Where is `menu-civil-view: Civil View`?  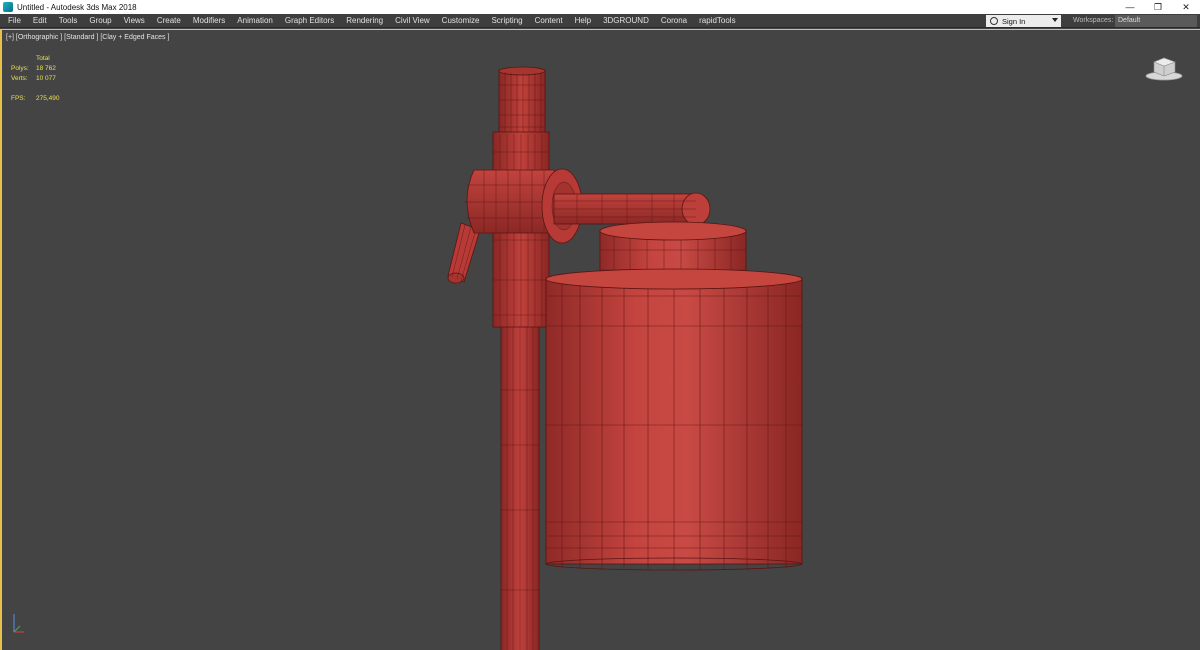
menu-civil-view: Civil View is located at coordinates (412, 21).